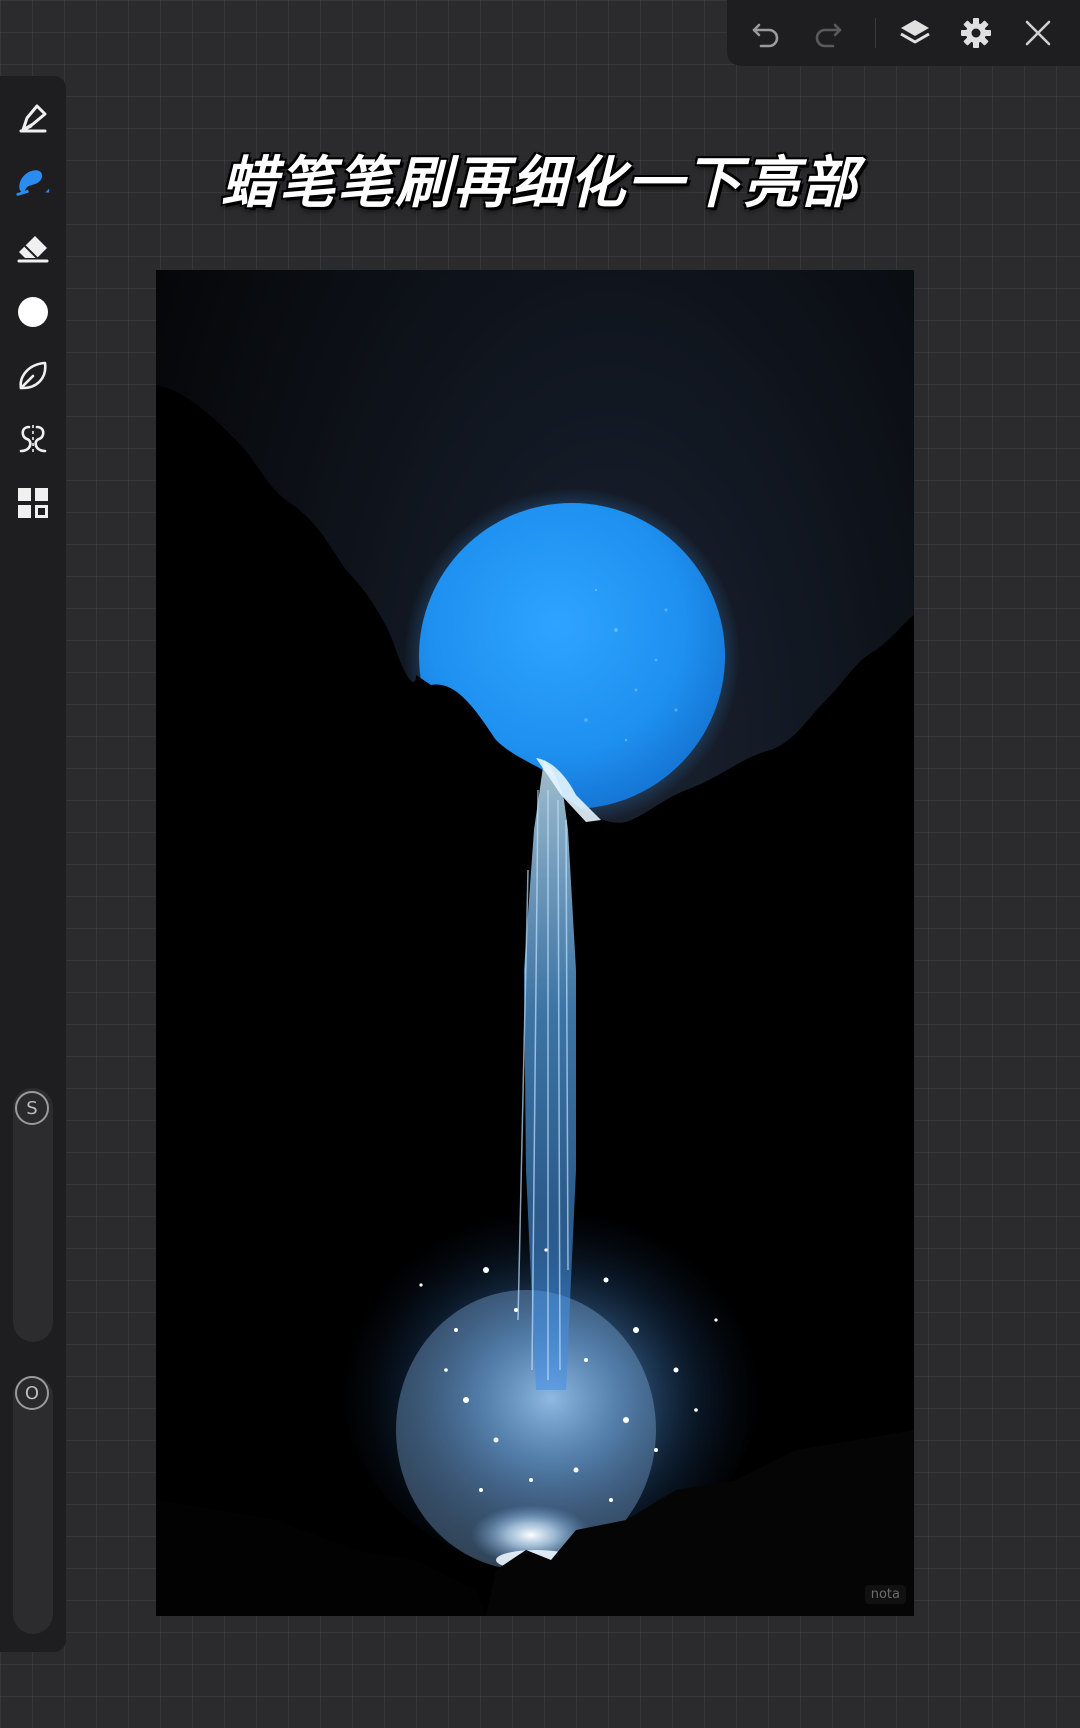  I want to click on settings-button, so click(976, 33).